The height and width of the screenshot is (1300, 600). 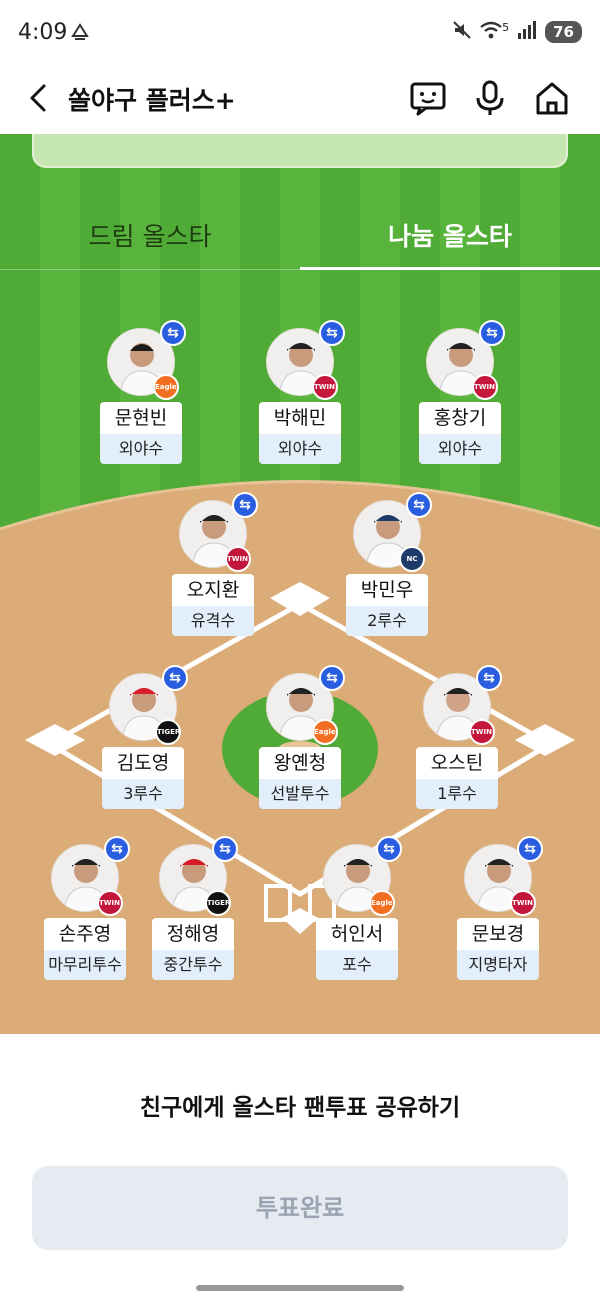 I want to click on player-name: 왕옌청, so click(x=300, y=763).